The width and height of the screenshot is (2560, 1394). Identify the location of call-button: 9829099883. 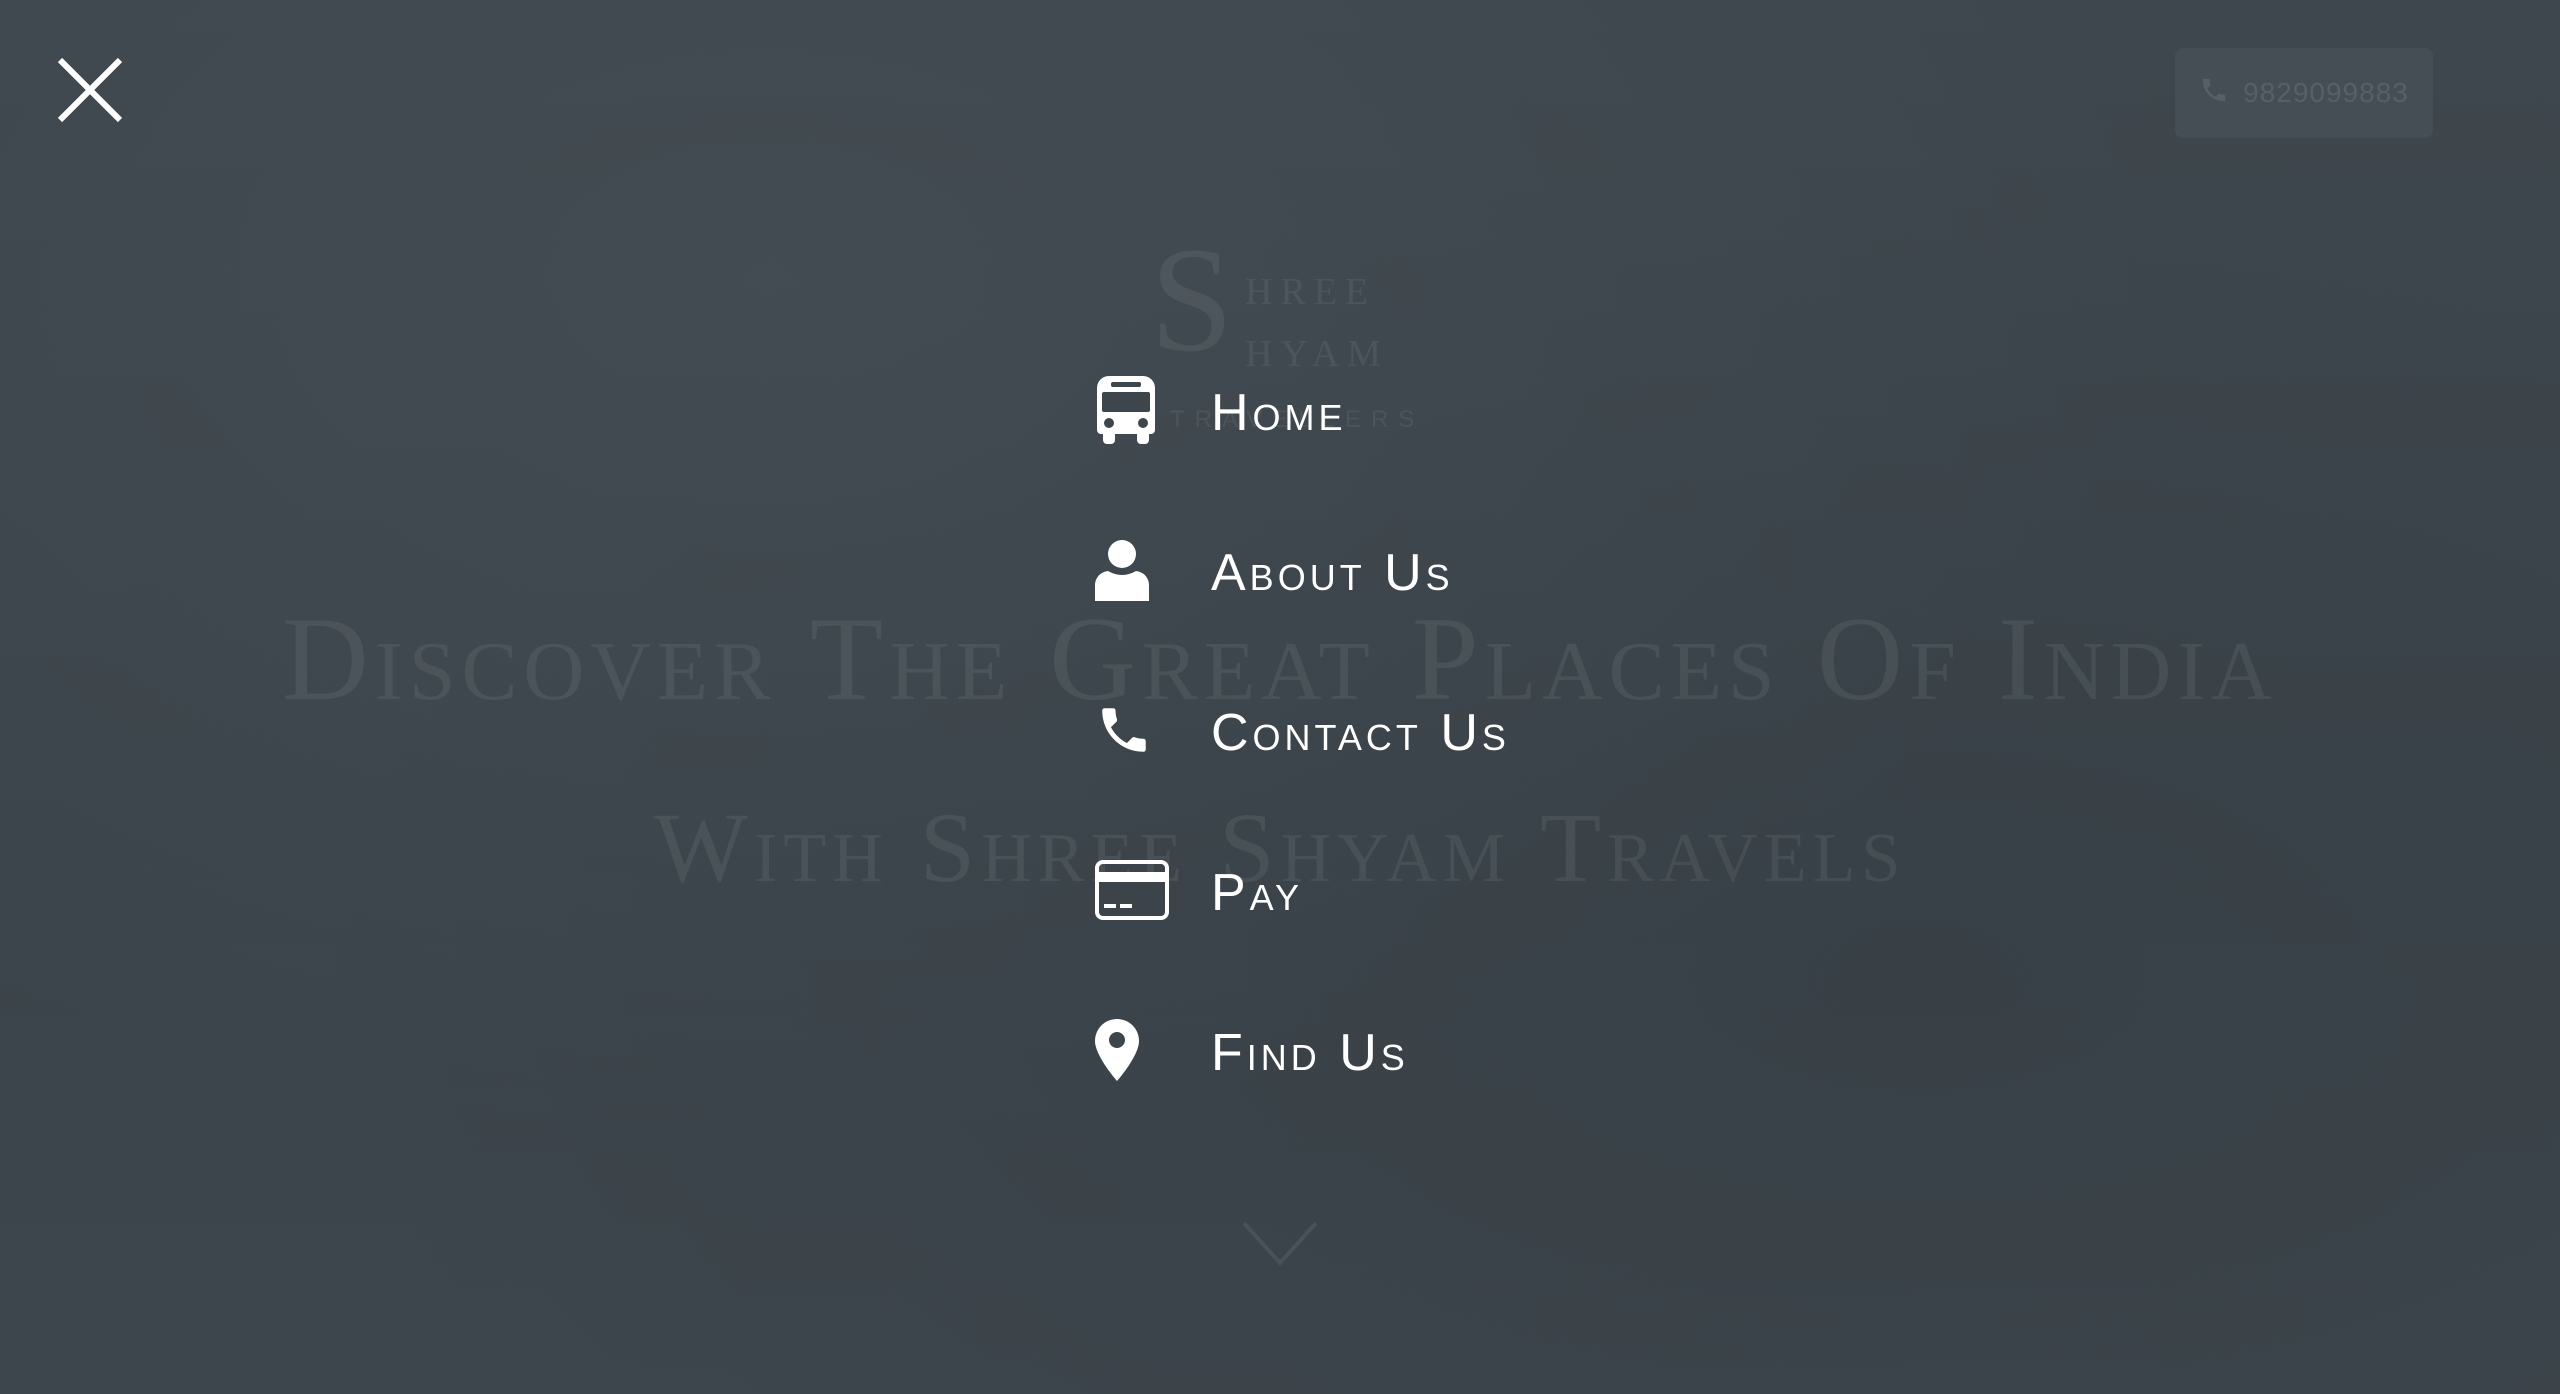
(2304, 93).